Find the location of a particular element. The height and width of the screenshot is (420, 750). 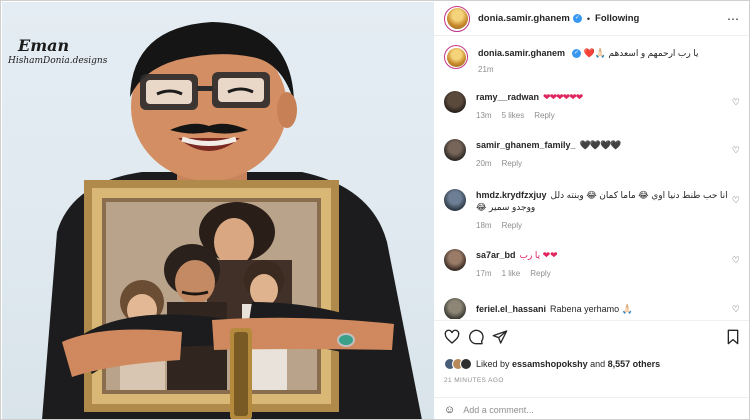

comment-text: يا رب ❤❤ is located at coordinates (539, 255).